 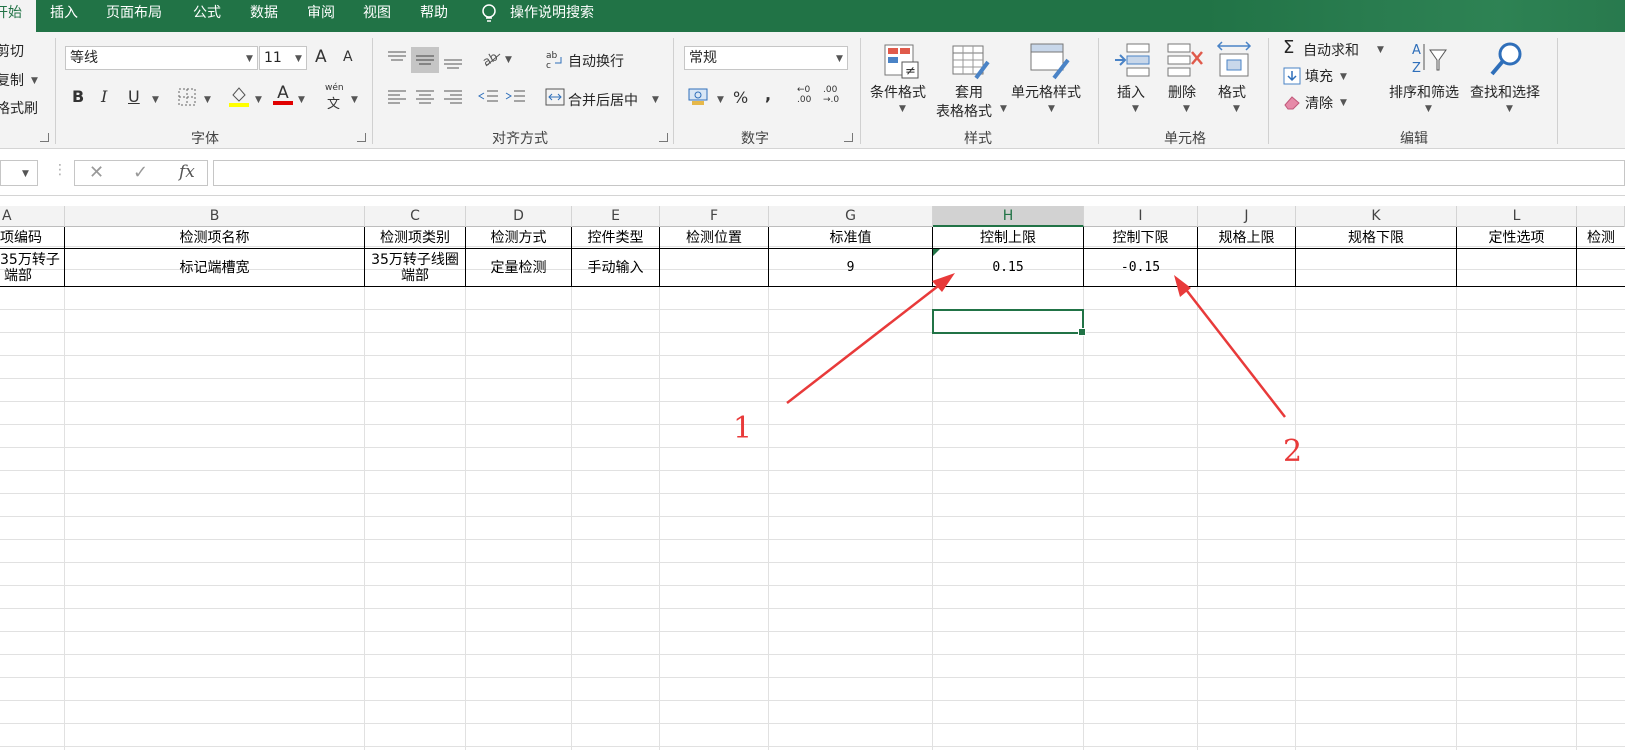 What do you see at coordinates (32, 268) in the screenshot?
I see `cell-a2: 35万转子 端部` at bounding box center [32, 268].